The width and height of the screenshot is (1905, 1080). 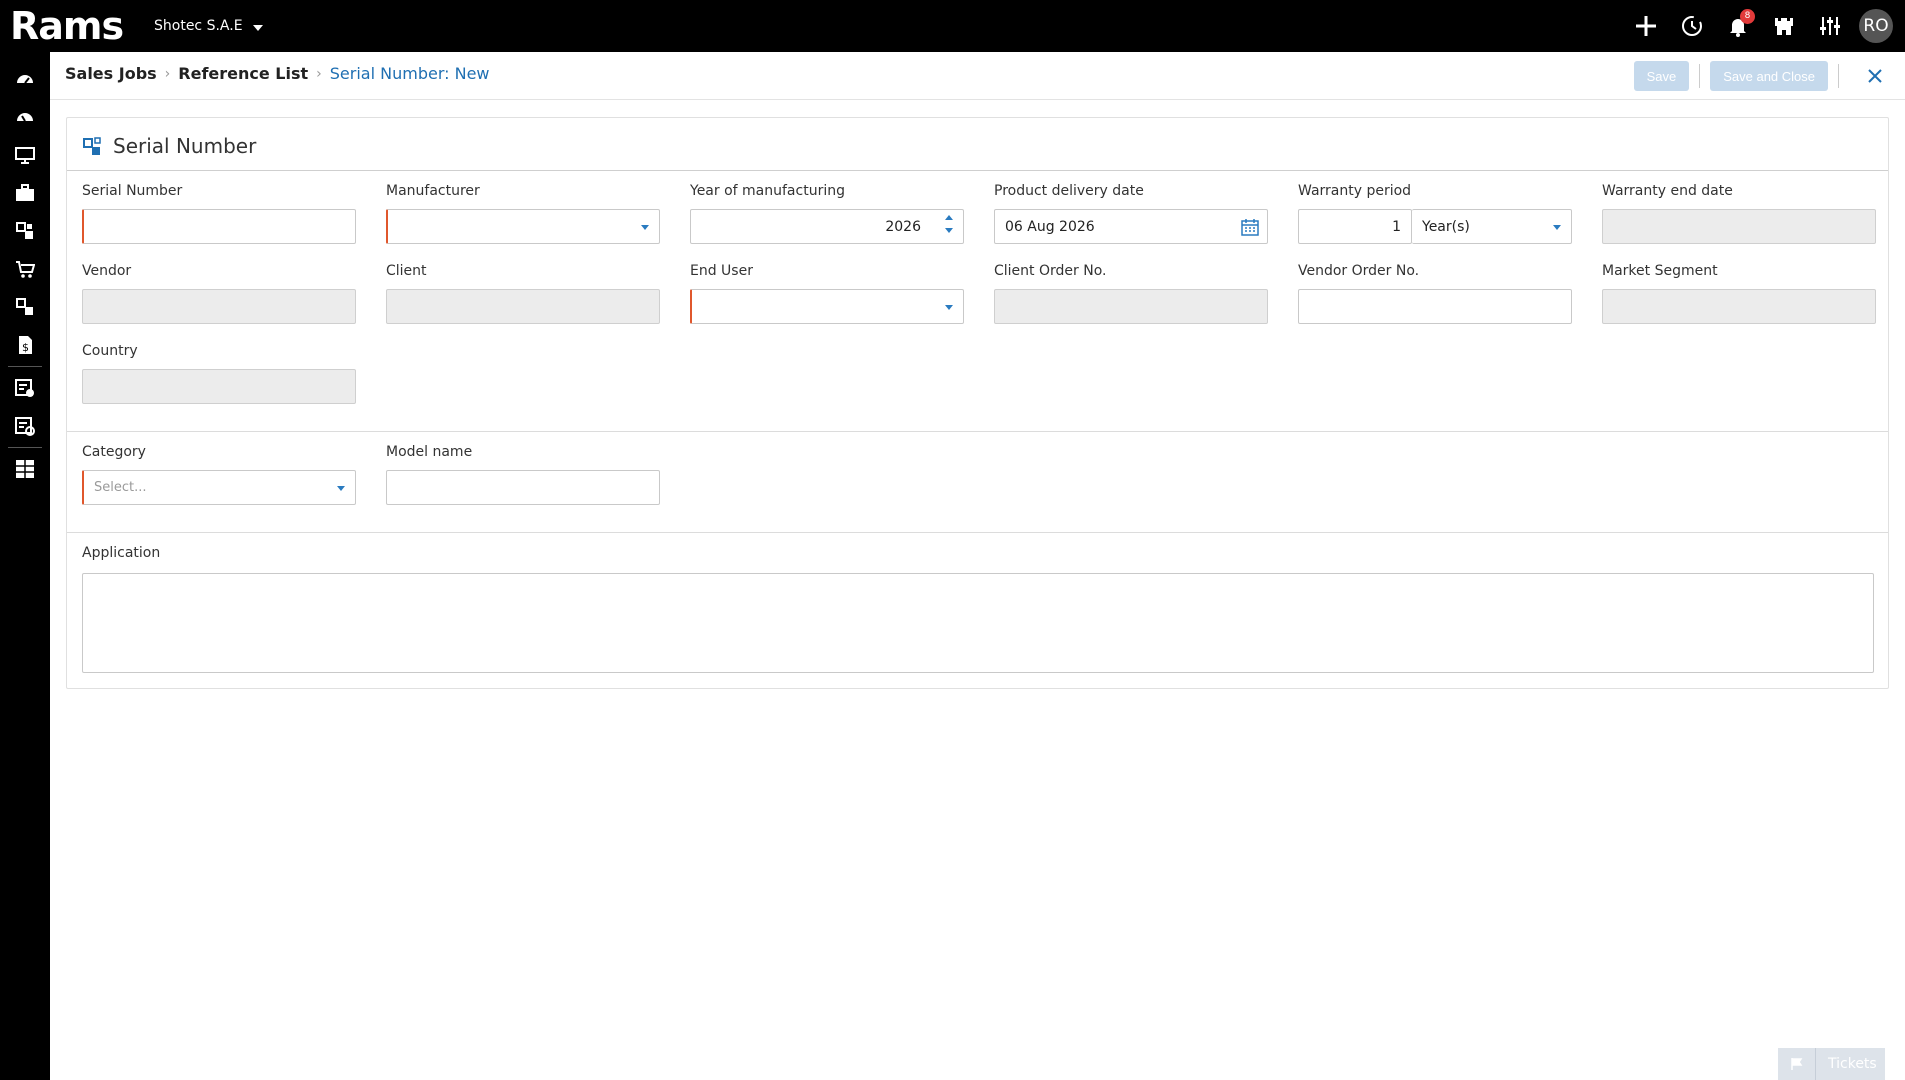 What do you see at coordinates (198, 26) in the screenshot?
I see `company-name: Shotec S.A.E` at bounding box center [198, 26].